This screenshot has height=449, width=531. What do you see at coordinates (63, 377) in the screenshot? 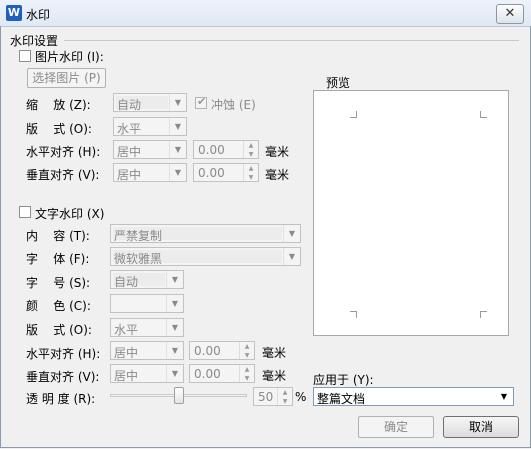
I see `text-valign-label: 垂直对齐 (V):` at bounding box center [63, 377].